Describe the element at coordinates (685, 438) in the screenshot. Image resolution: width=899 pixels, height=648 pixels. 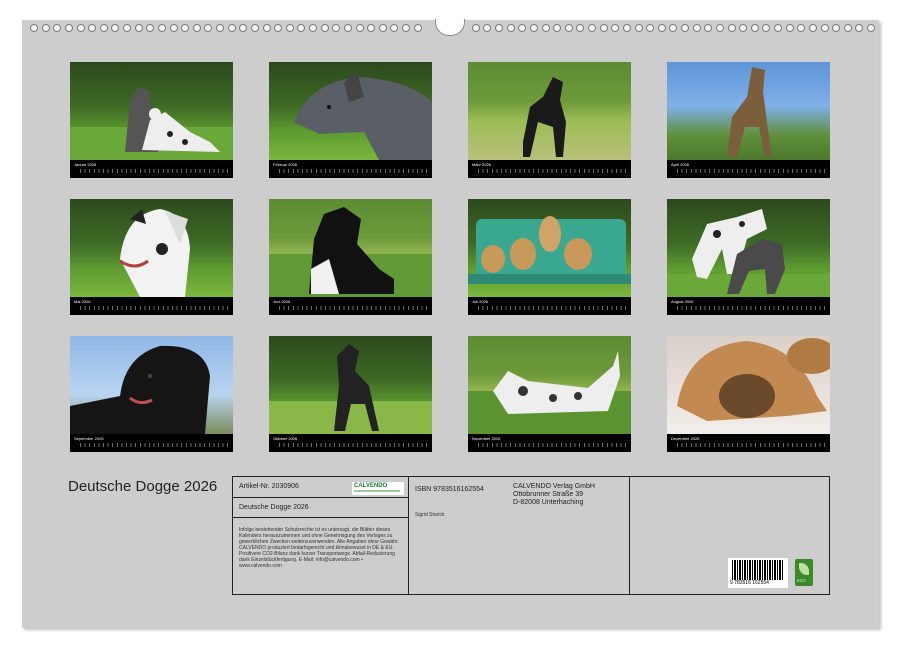
I see `month-caption: Dezember 2026` at that location.